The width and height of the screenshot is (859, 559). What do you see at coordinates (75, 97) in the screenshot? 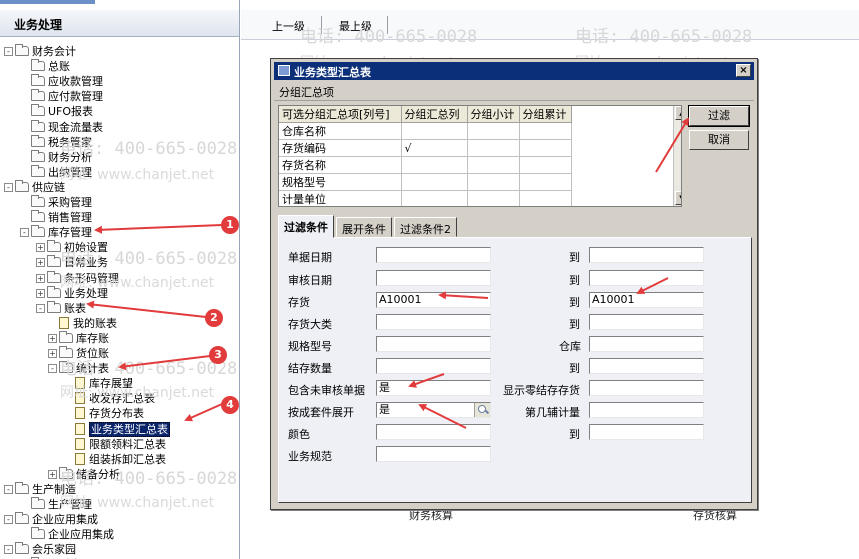
I see `tree-item-label: 应付款管理` at bounding box center [75, 97].